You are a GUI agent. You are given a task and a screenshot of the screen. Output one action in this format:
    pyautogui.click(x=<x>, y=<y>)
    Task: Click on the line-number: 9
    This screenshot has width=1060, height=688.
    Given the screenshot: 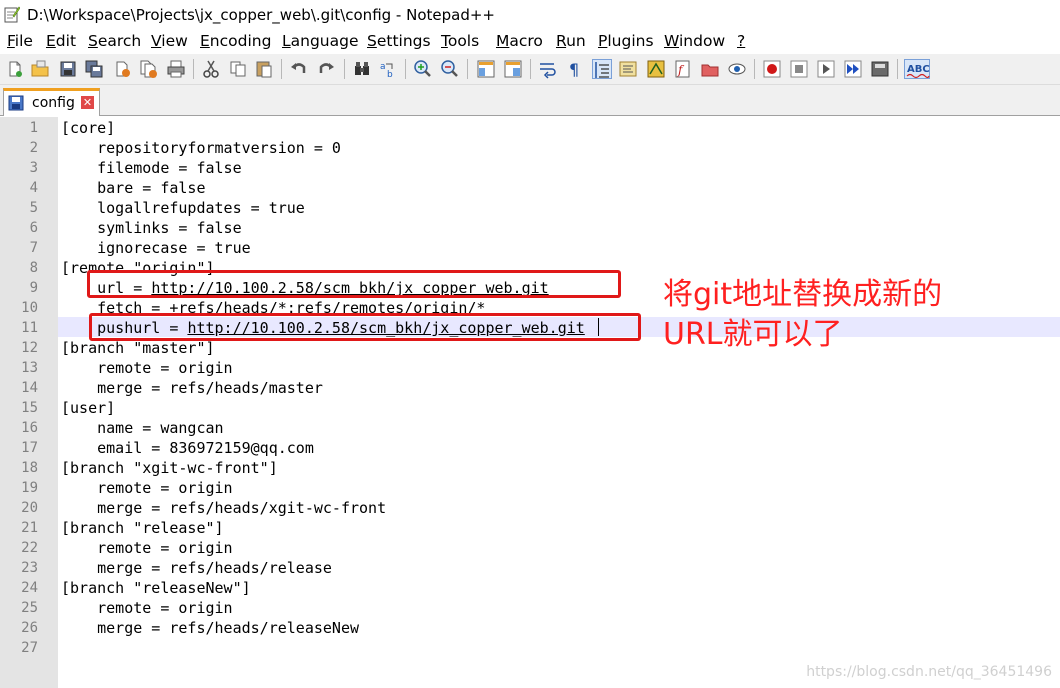 What is the action you would take?
    pyautogui.click(x=33, y=288)
    